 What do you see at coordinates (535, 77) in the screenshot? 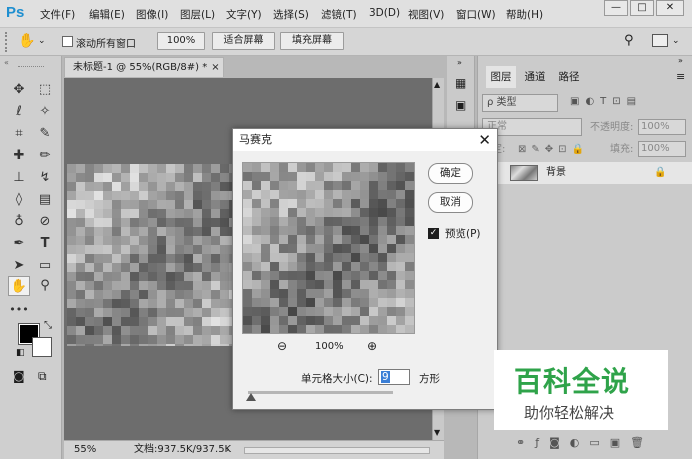
I see `tab-channels: 通道` at bounding box center [535, 77].